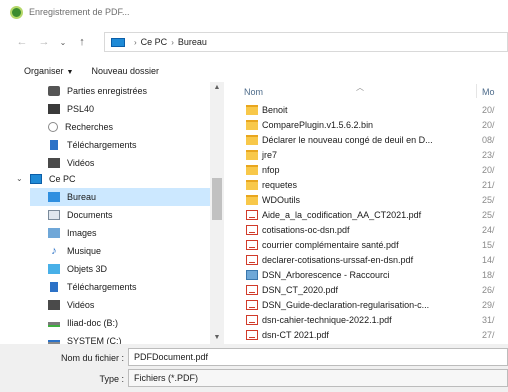  Describe the element at coordinates (90, 215) in the screenshot. I see `nav-item-label: Documents` at that location.